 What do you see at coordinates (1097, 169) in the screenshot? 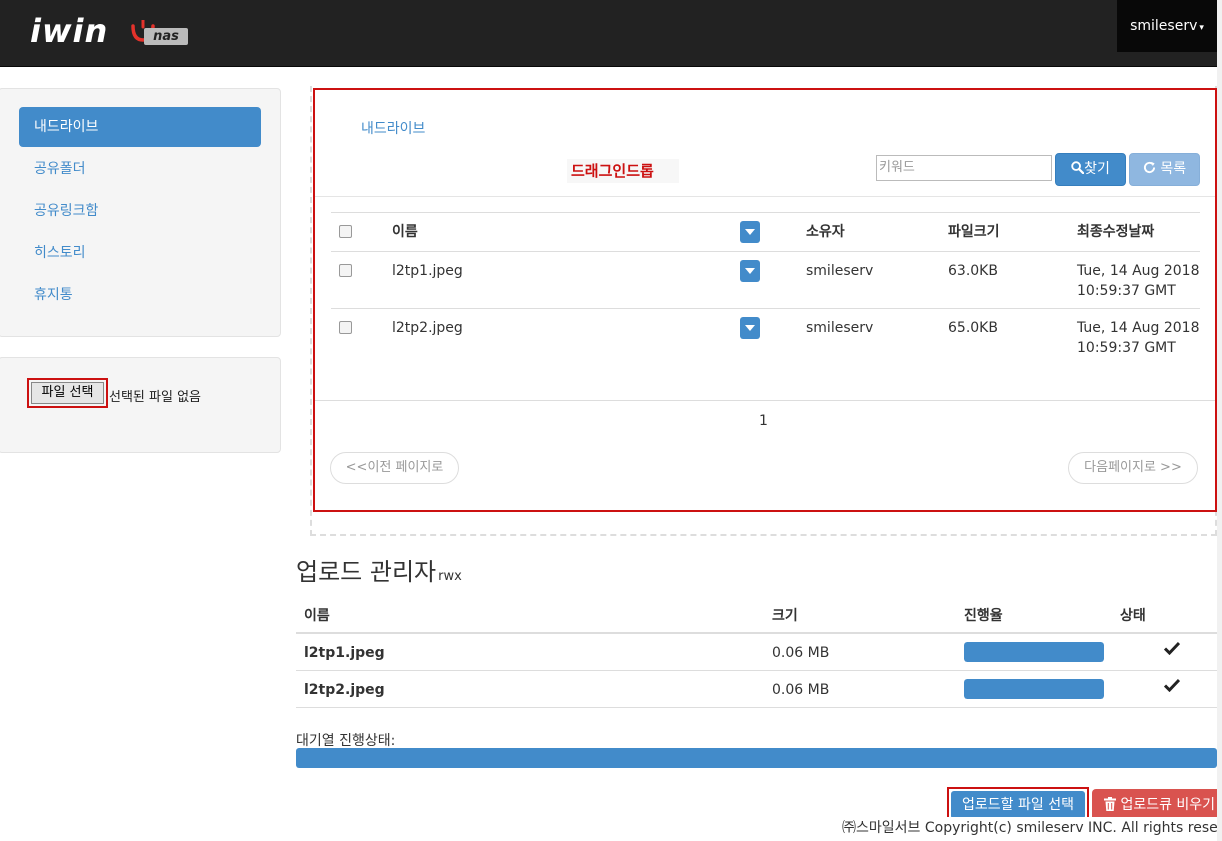
I see `search-button-label: 찾기` at bounding box center [1097, 169].